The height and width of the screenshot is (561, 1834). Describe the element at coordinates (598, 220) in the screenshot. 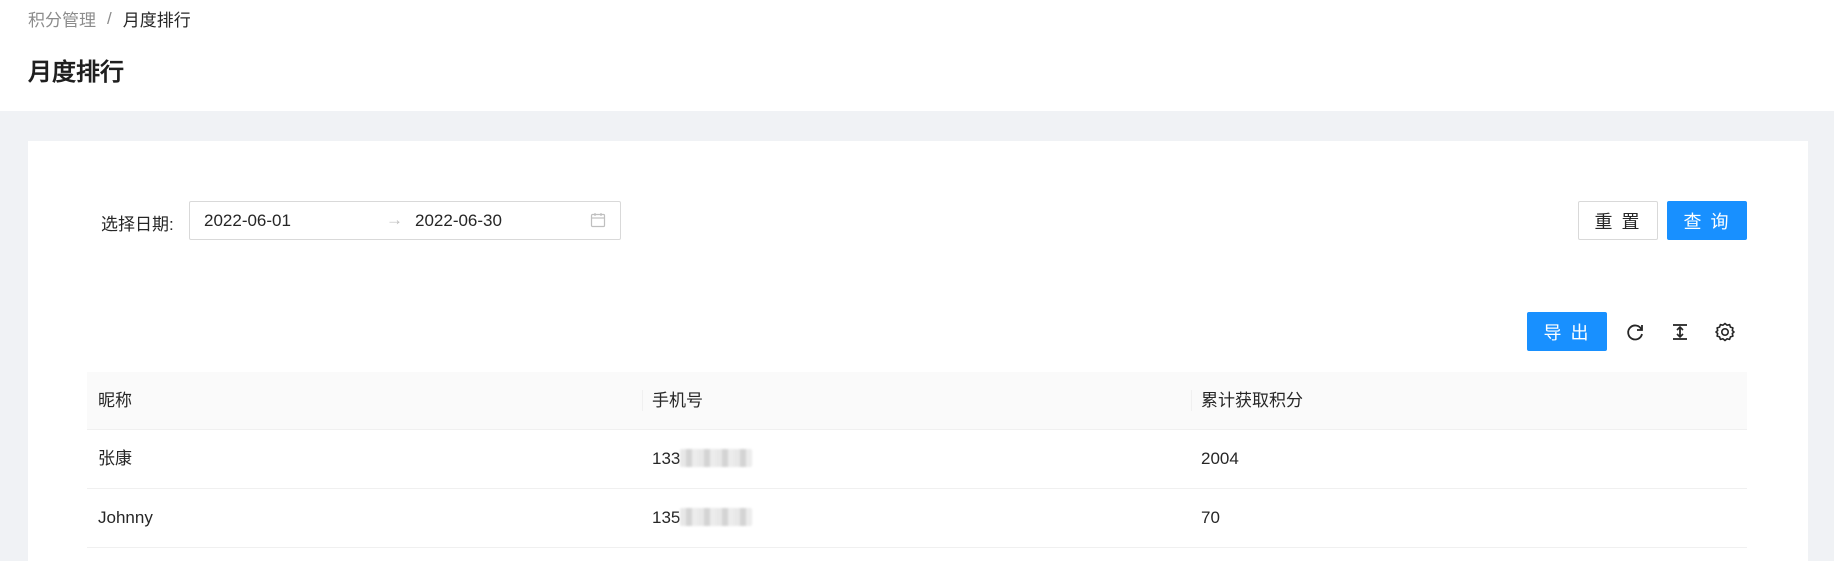

I see `calendar-icon` at that location.